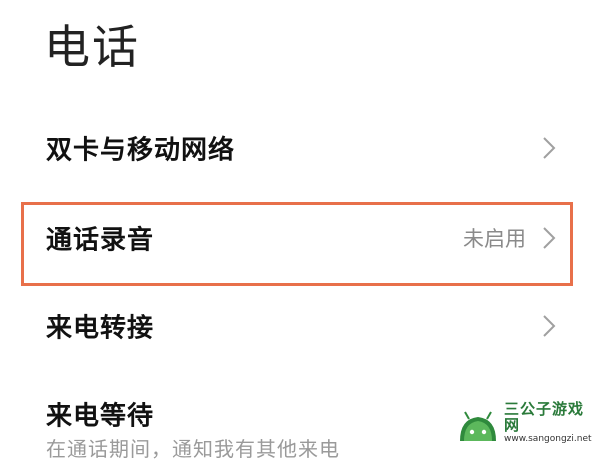 Image resolution: width=600 pixels, height=462 pixels. I want to click on settings-item-label: 通话录音, so click(100, 240).